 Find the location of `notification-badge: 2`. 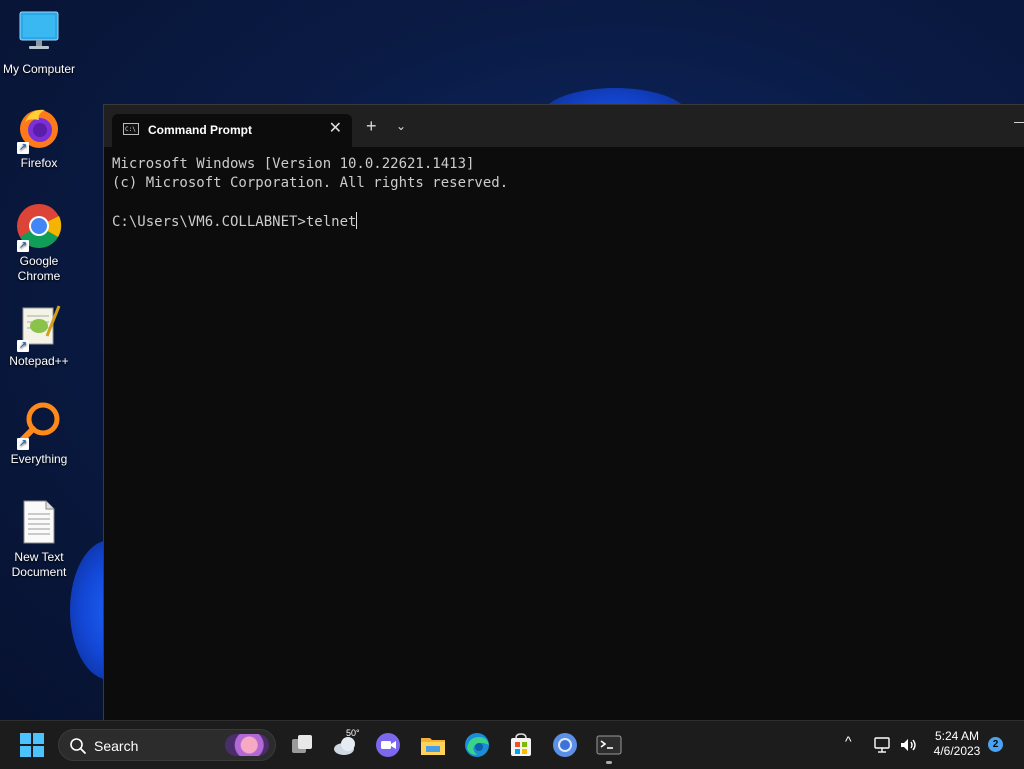

notification-badge: 2 is located at coordinates (995, 744).